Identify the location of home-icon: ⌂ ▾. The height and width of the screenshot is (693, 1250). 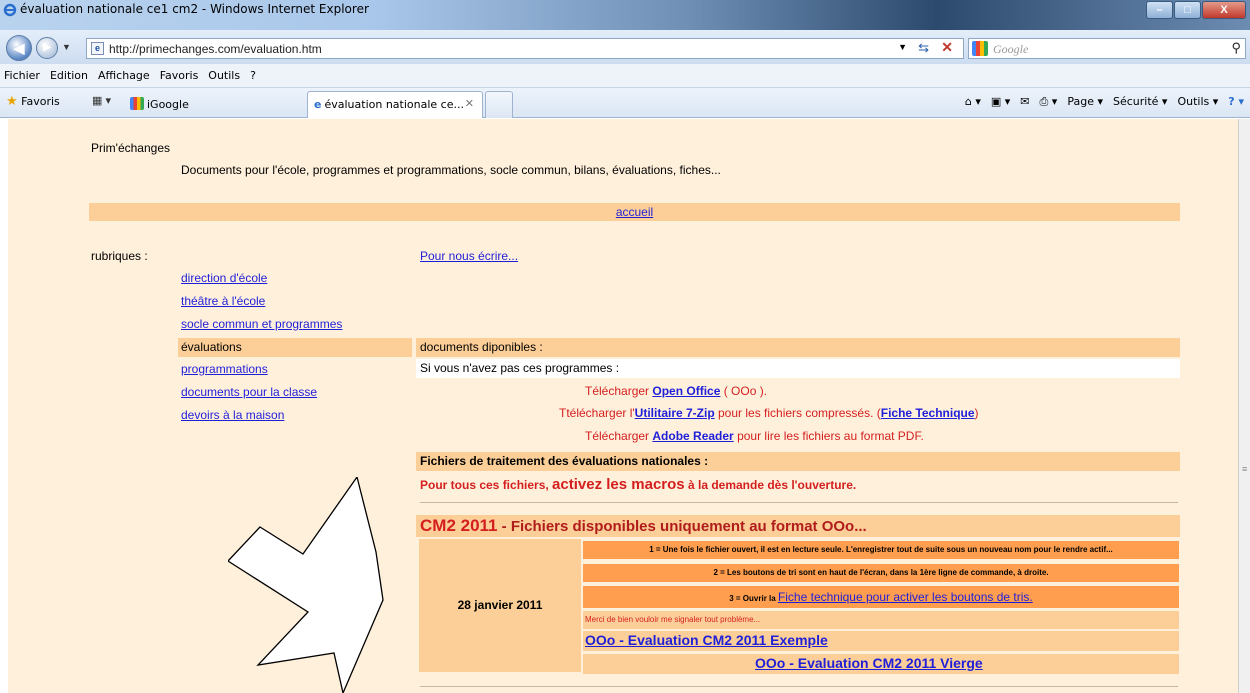
(973, 102).